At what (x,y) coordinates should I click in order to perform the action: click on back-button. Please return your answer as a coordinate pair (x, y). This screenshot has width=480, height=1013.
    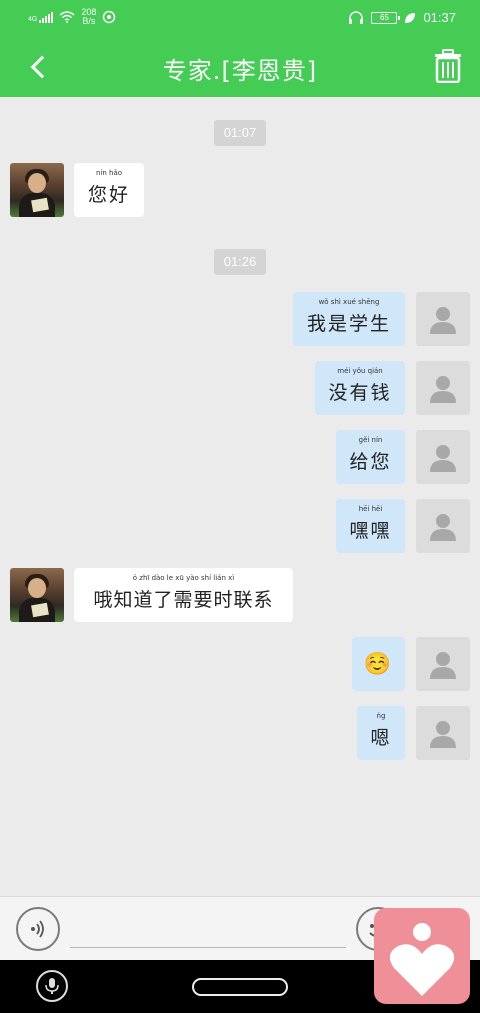
    Looking at the image, I should click on (38, 67).